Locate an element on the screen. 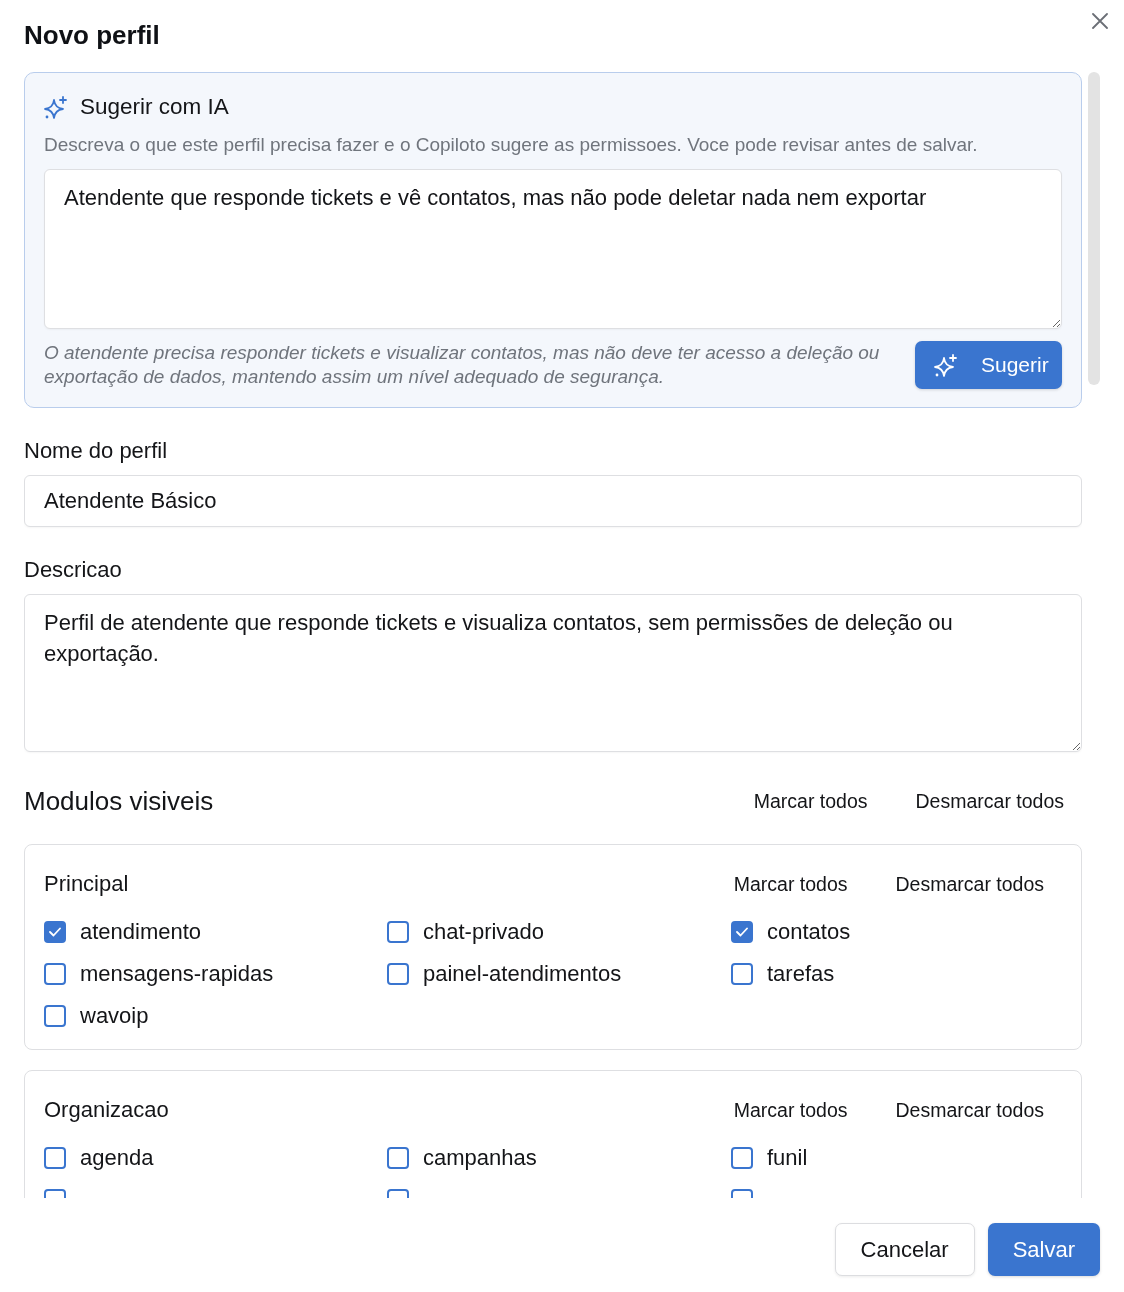 Image resolution: width=1124 pixels, height=1292 pixels. scrollbar-thumb is located at coordinates (1094, 228).